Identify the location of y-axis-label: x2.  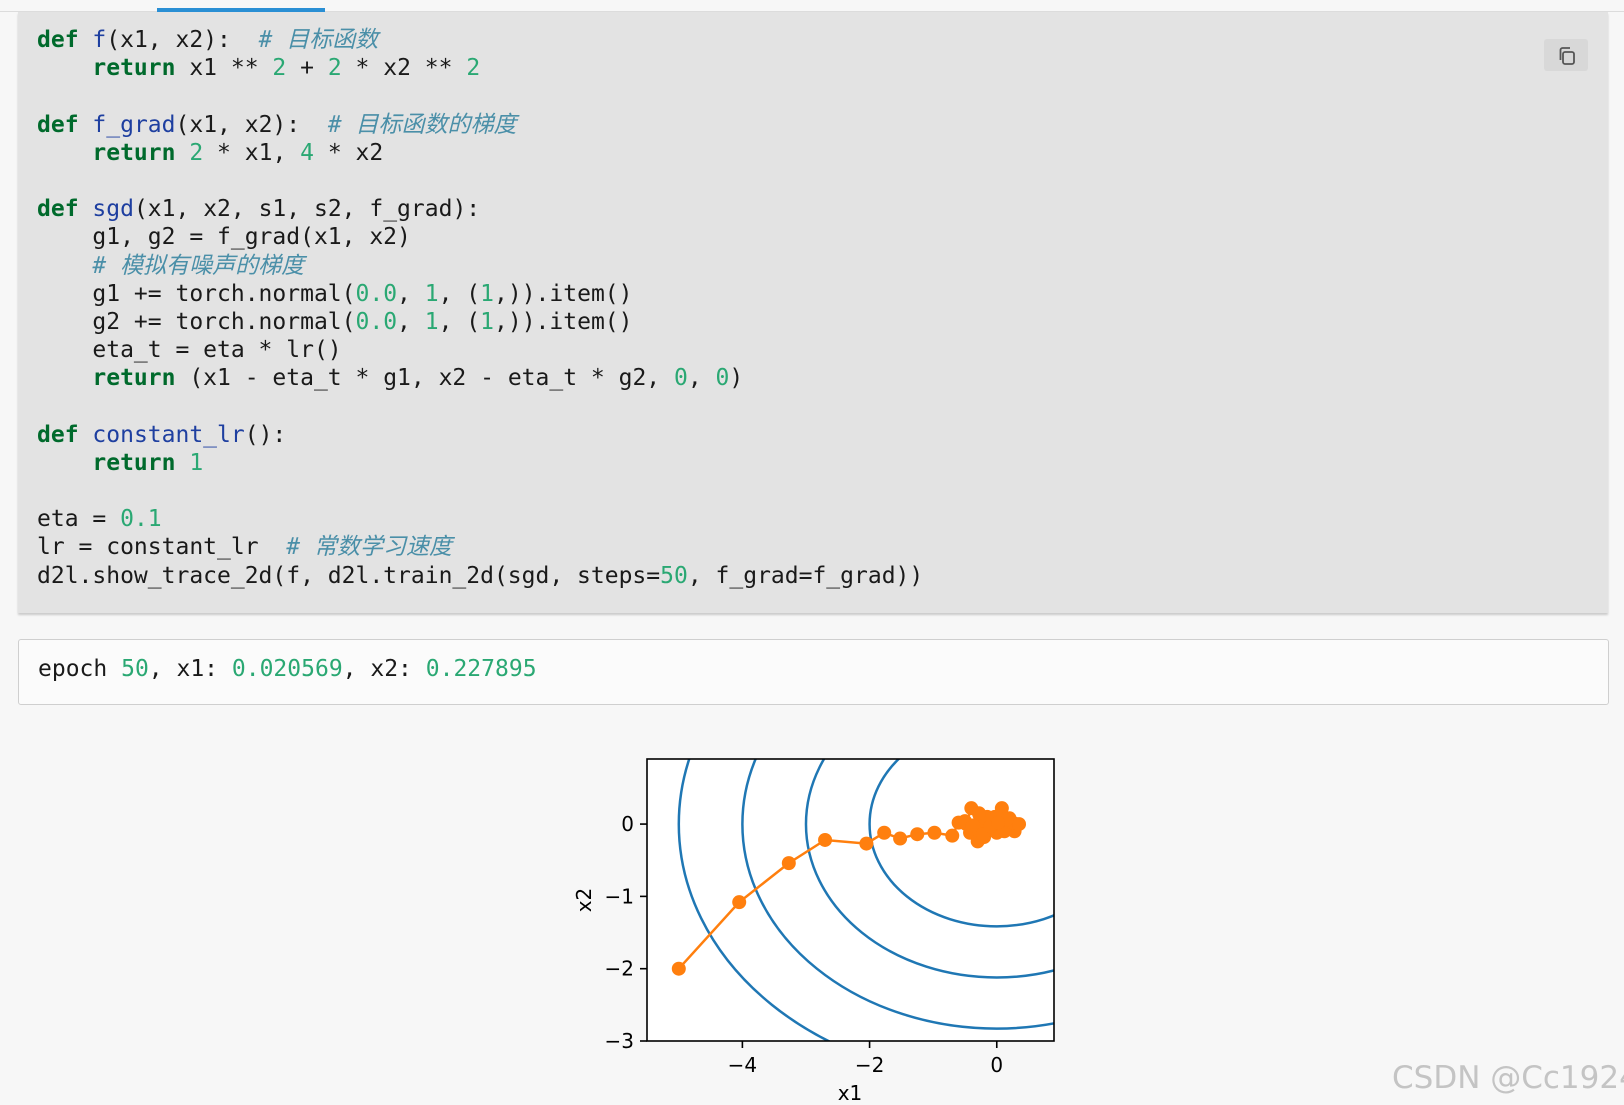
(584, 900).